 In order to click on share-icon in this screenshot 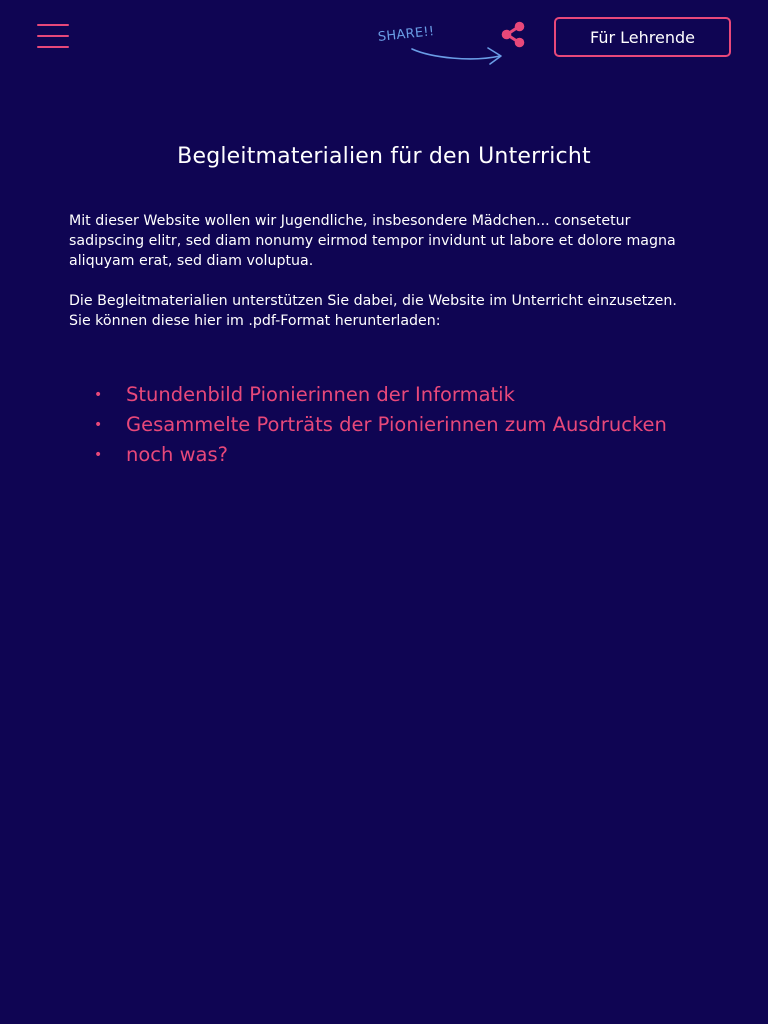, I will do `click(513, 34)`.